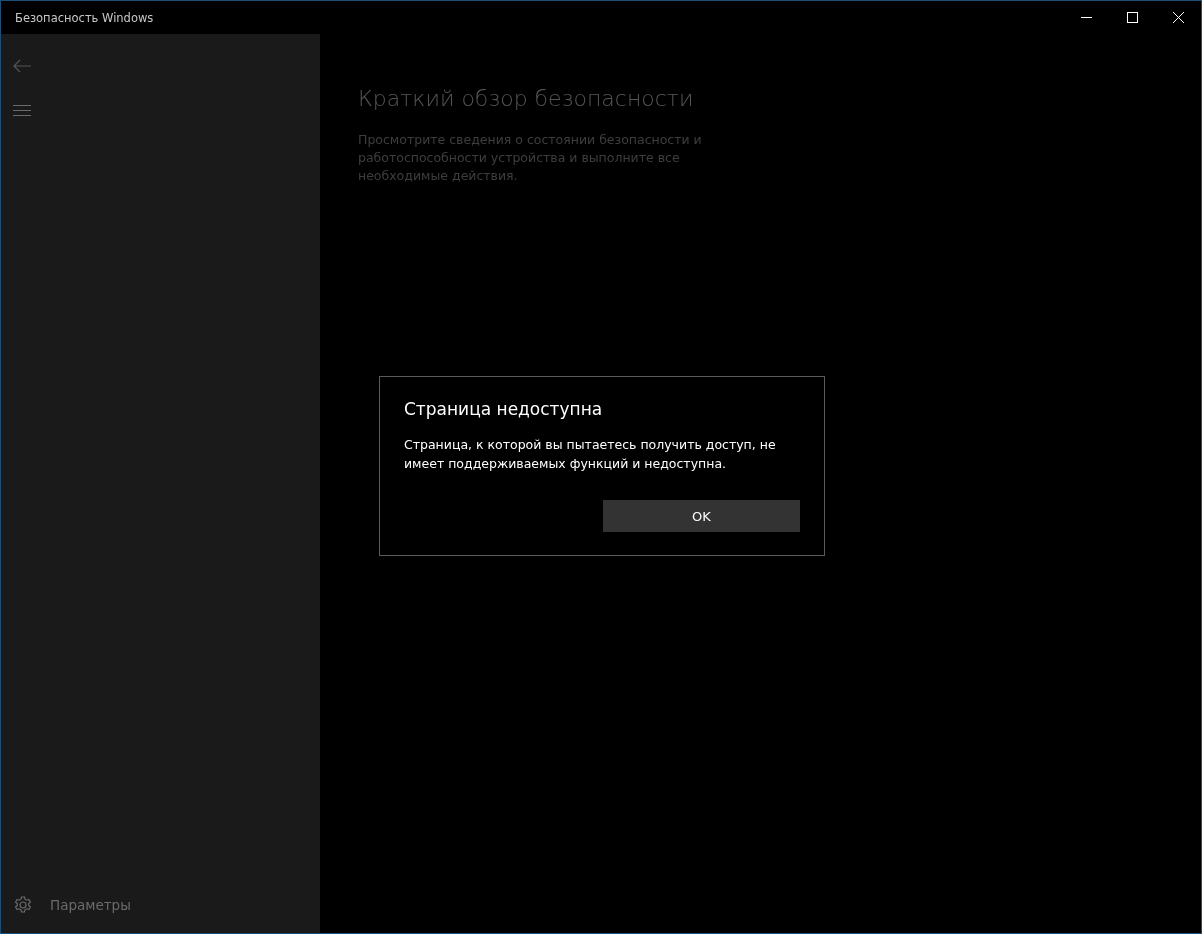 The height and width of the screenshot is (934, 1202). Describe the element at coordinates (526, 98) in the screenshot. I see `page-title: Краткий обзор безопасности` at that location.